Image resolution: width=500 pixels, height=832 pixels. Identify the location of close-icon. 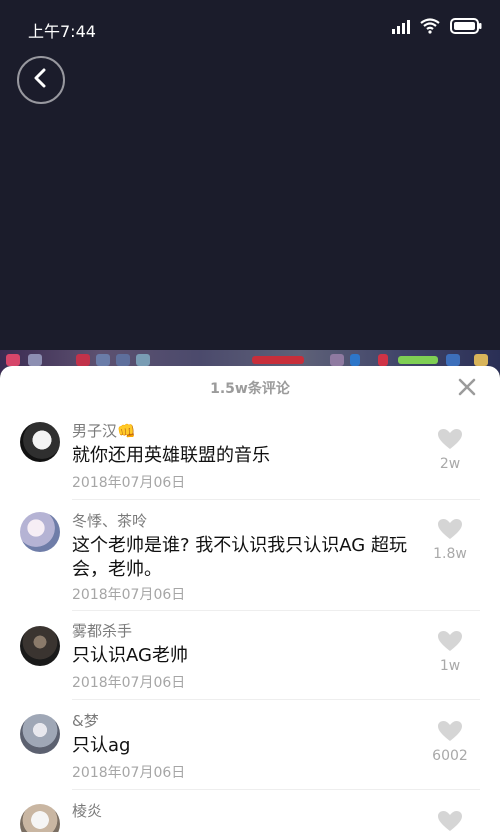
(467, 390).